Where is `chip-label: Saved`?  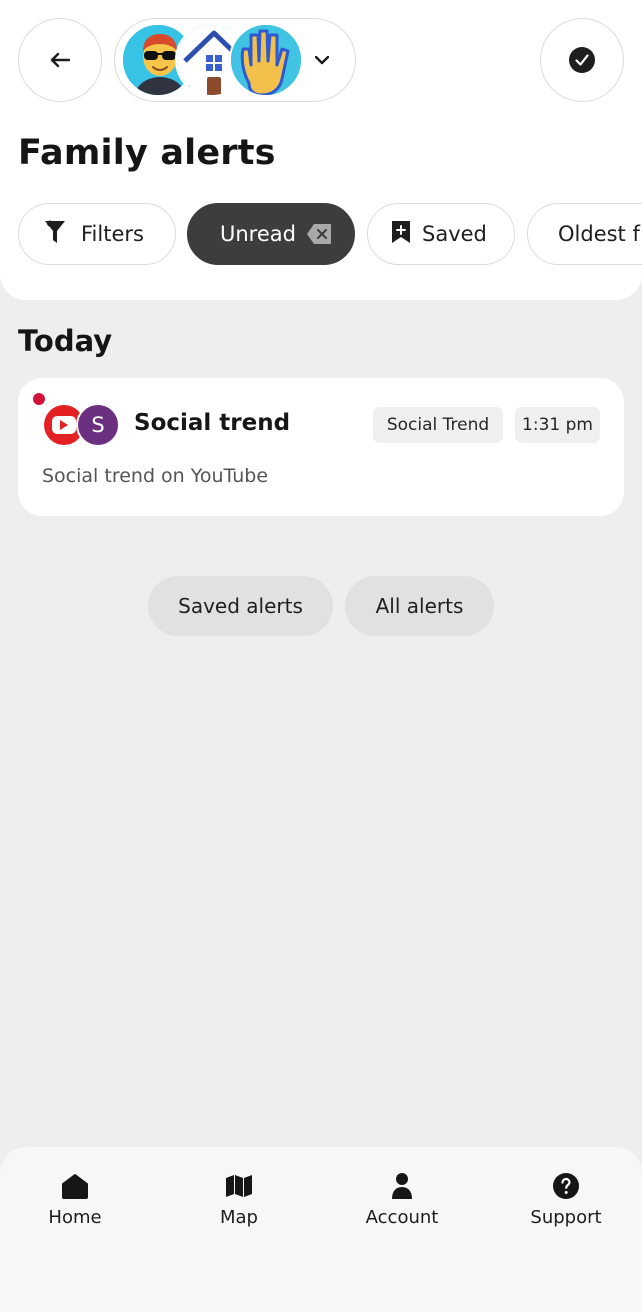
chip-label: Saved is located at coordinates (454, 234).